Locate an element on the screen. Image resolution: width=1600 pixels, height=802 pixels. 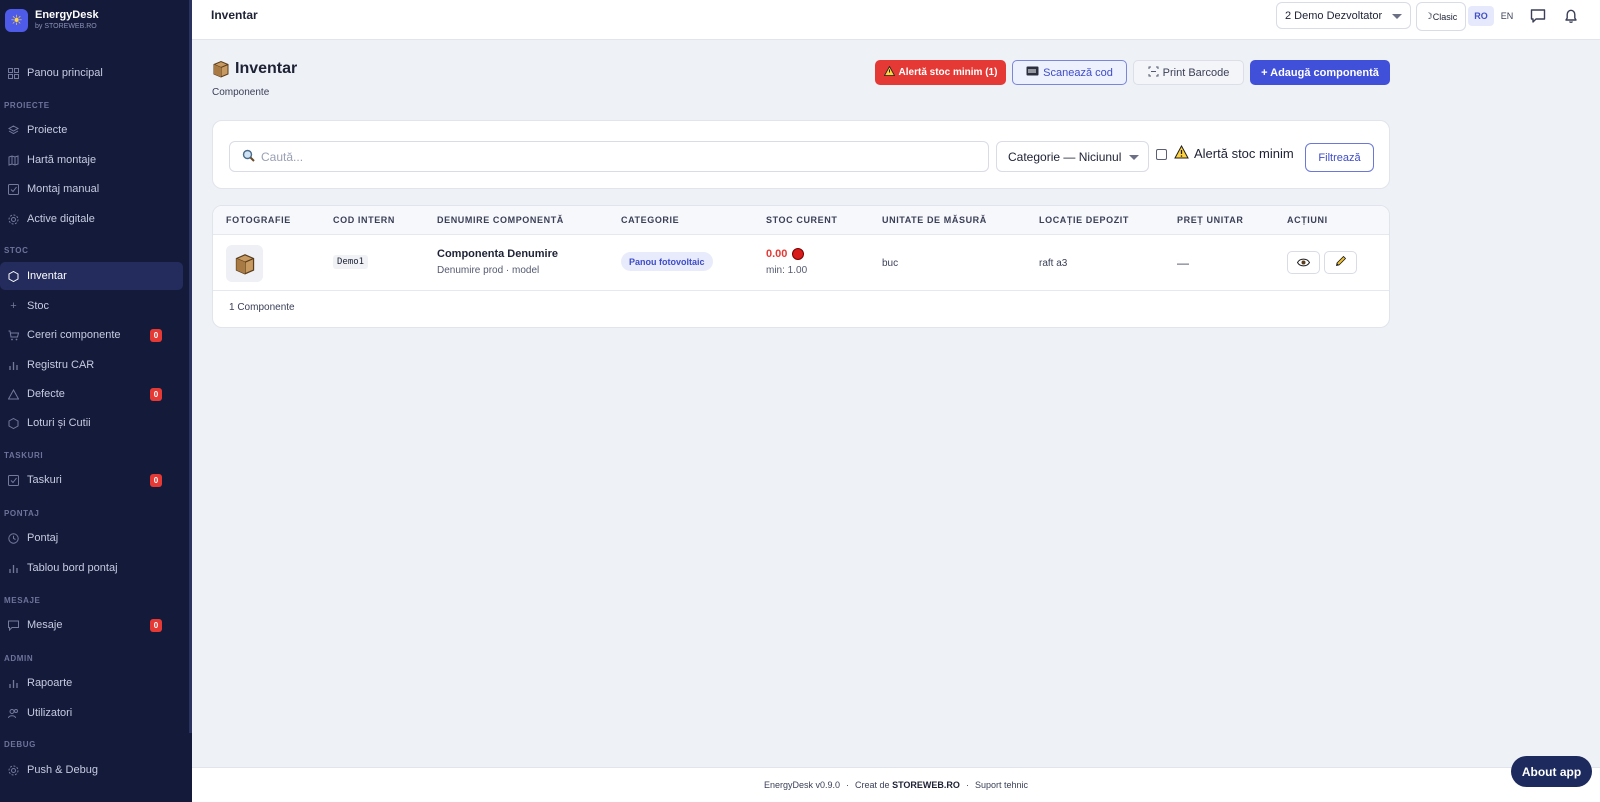
sidebar-scrollbar is located at coordinates (190, 366).